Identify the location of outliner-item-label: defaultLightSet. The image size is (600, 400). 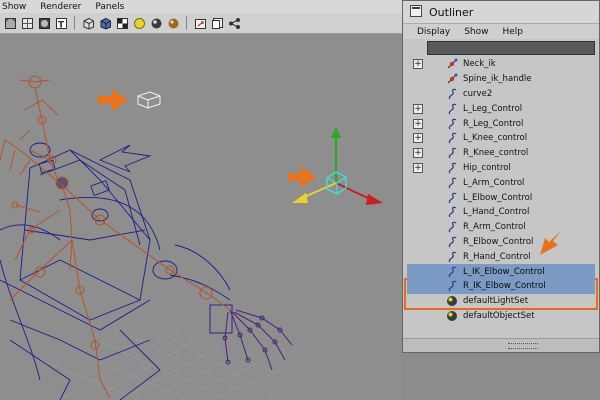
(496, 301).